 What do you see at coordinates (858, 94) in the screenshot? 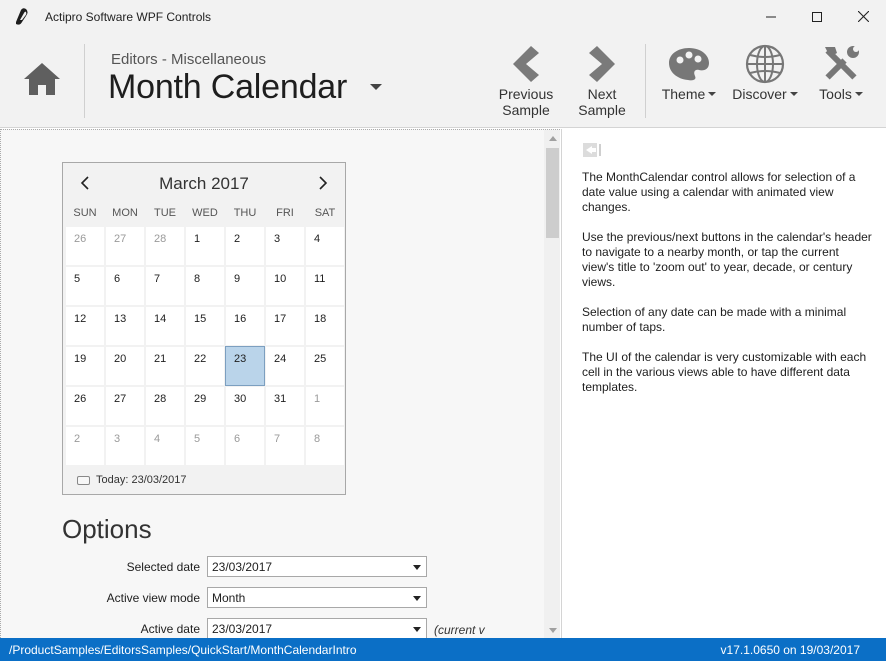
I see `tools-caret-icon` at bounding box center [858, 94].